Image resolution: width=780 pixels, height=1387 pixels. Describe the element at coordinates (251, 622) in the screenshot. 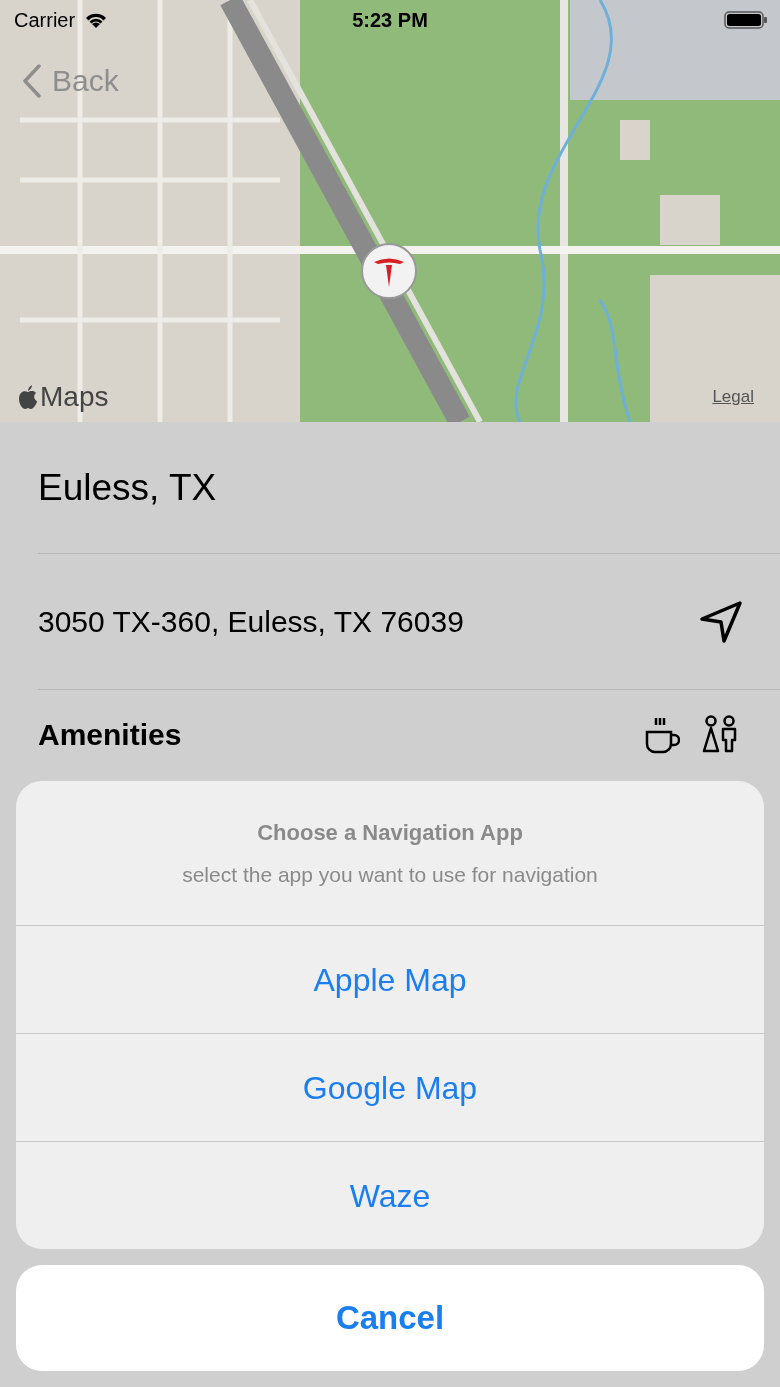

I see `address-label: 3050 TX-360, Euless, TX 76039` at that location.